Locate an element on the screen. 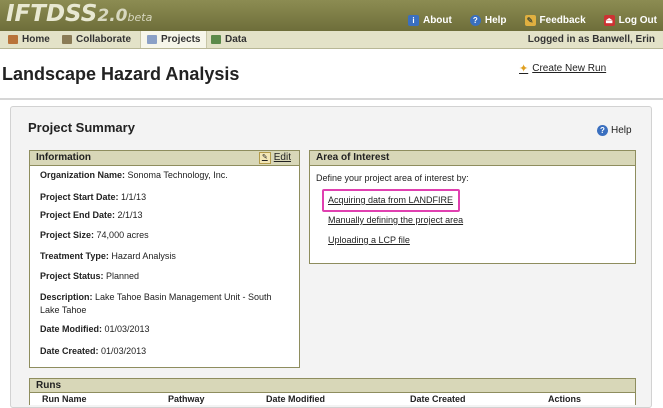 This screenshot has width=663, height=408. logout-label: Log Out is located at coordinates (637, 20).